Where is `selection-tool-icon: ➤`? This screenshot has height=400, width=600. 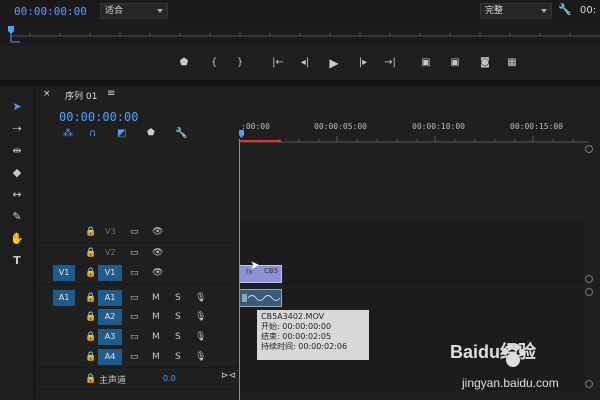
selection-tool-icon: ➤ is located at coordinates (17, 107).